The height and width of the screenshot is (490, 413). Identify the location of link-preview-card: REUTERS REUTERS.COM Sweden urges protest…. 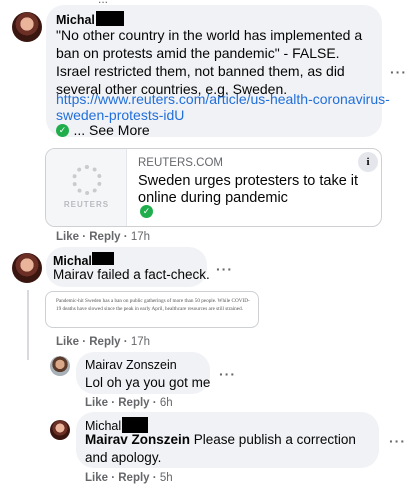
(213, 187).